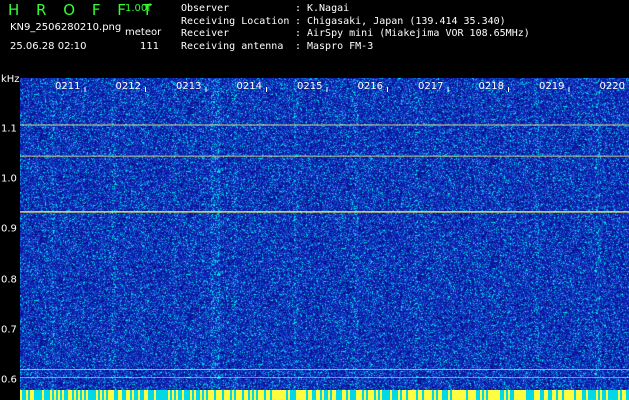 This screenshot has width=629, height=400. What do you see at coordinates (9, 380) in the screenshot?
I see `y-tick-label: 0.6` at bounding box center [9, 380].